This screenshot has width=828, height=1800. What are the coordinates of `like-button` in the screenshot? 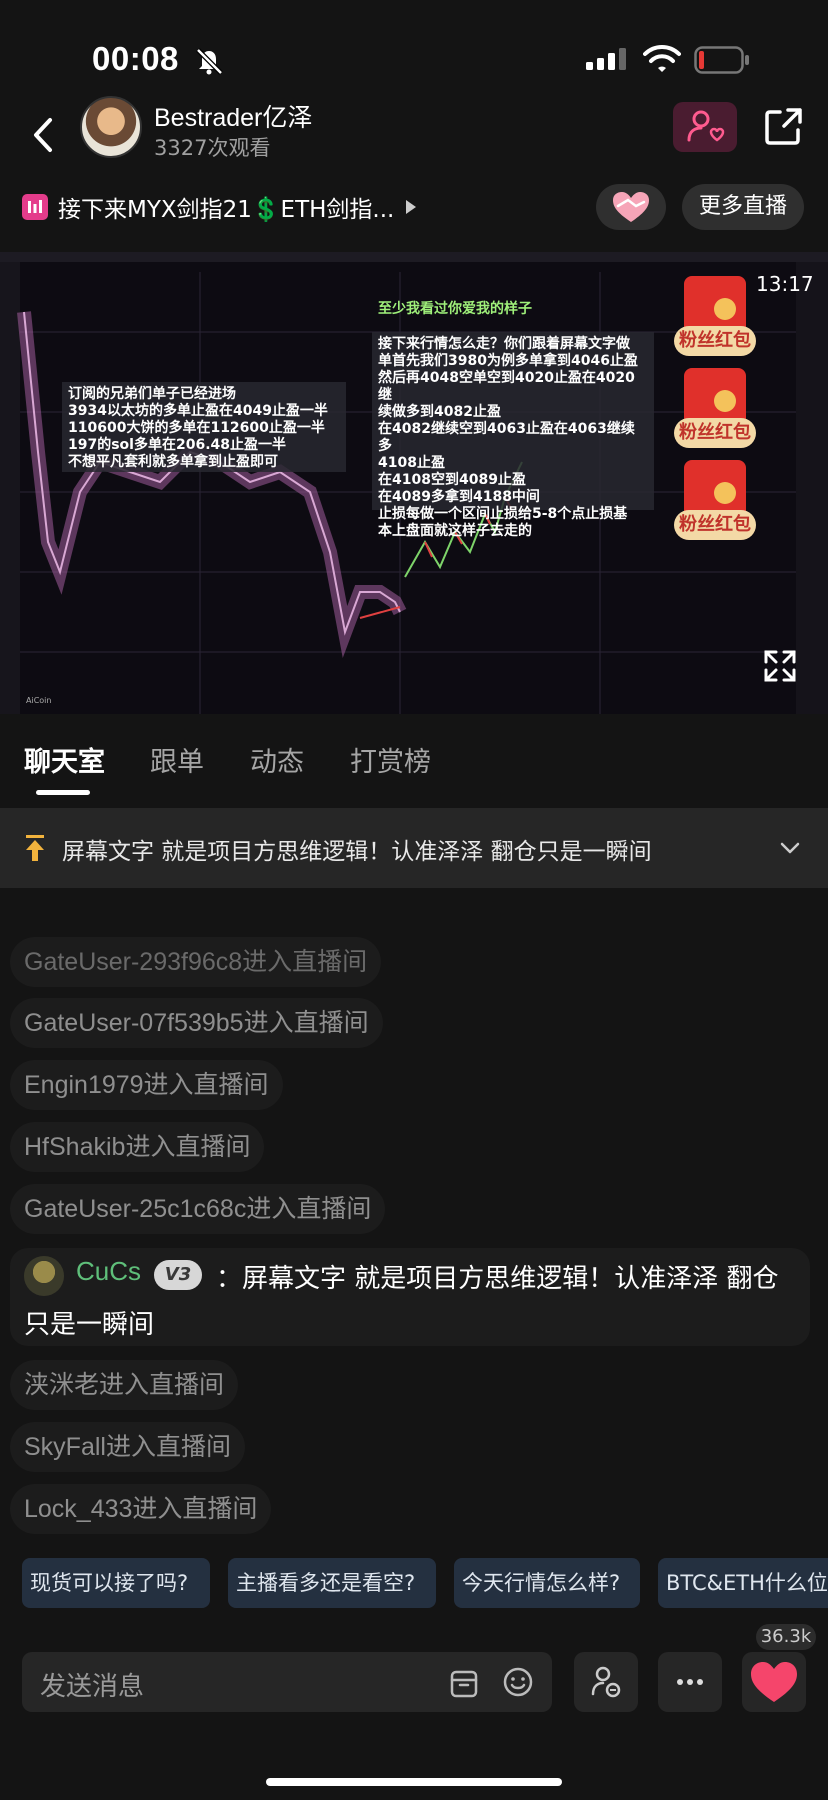 It's located at (774, 1682).